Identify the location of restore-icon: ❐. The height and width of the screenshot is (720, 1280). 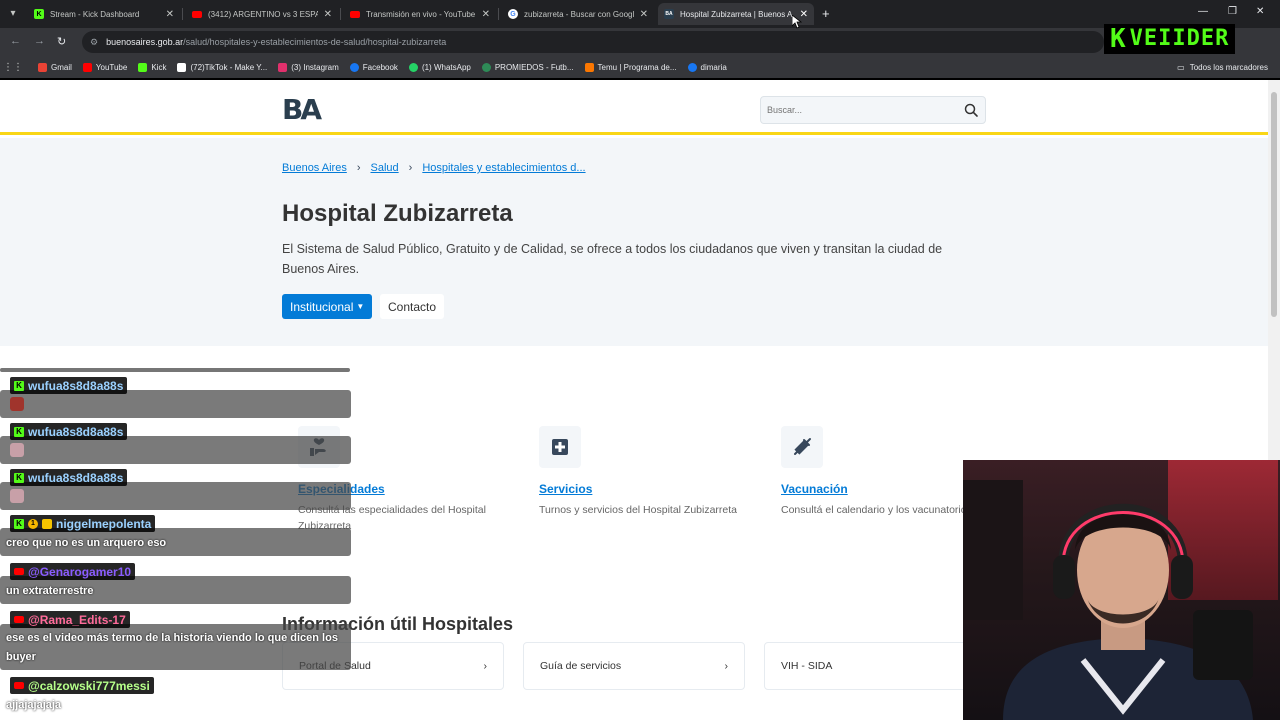
(1232, 11).